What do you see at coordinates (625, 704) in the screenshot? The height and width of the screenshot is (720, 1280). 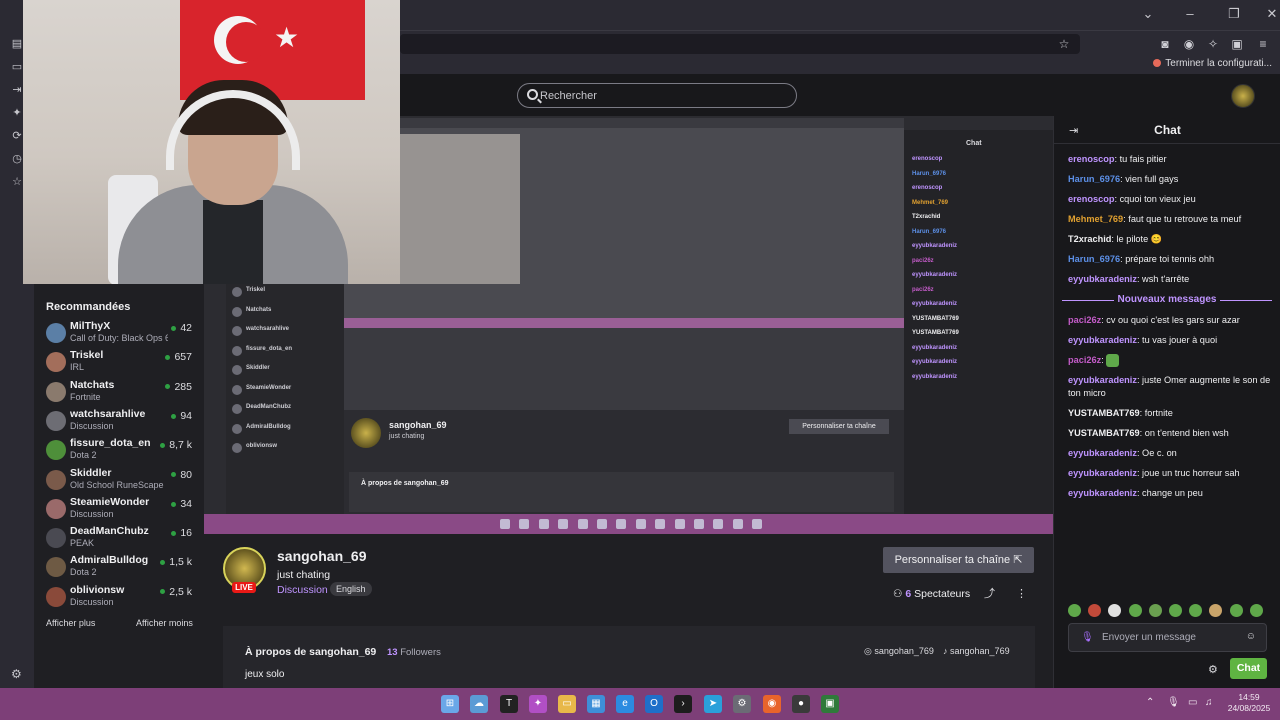 I see `edge-icon: e` at bounding box center [625, 704].